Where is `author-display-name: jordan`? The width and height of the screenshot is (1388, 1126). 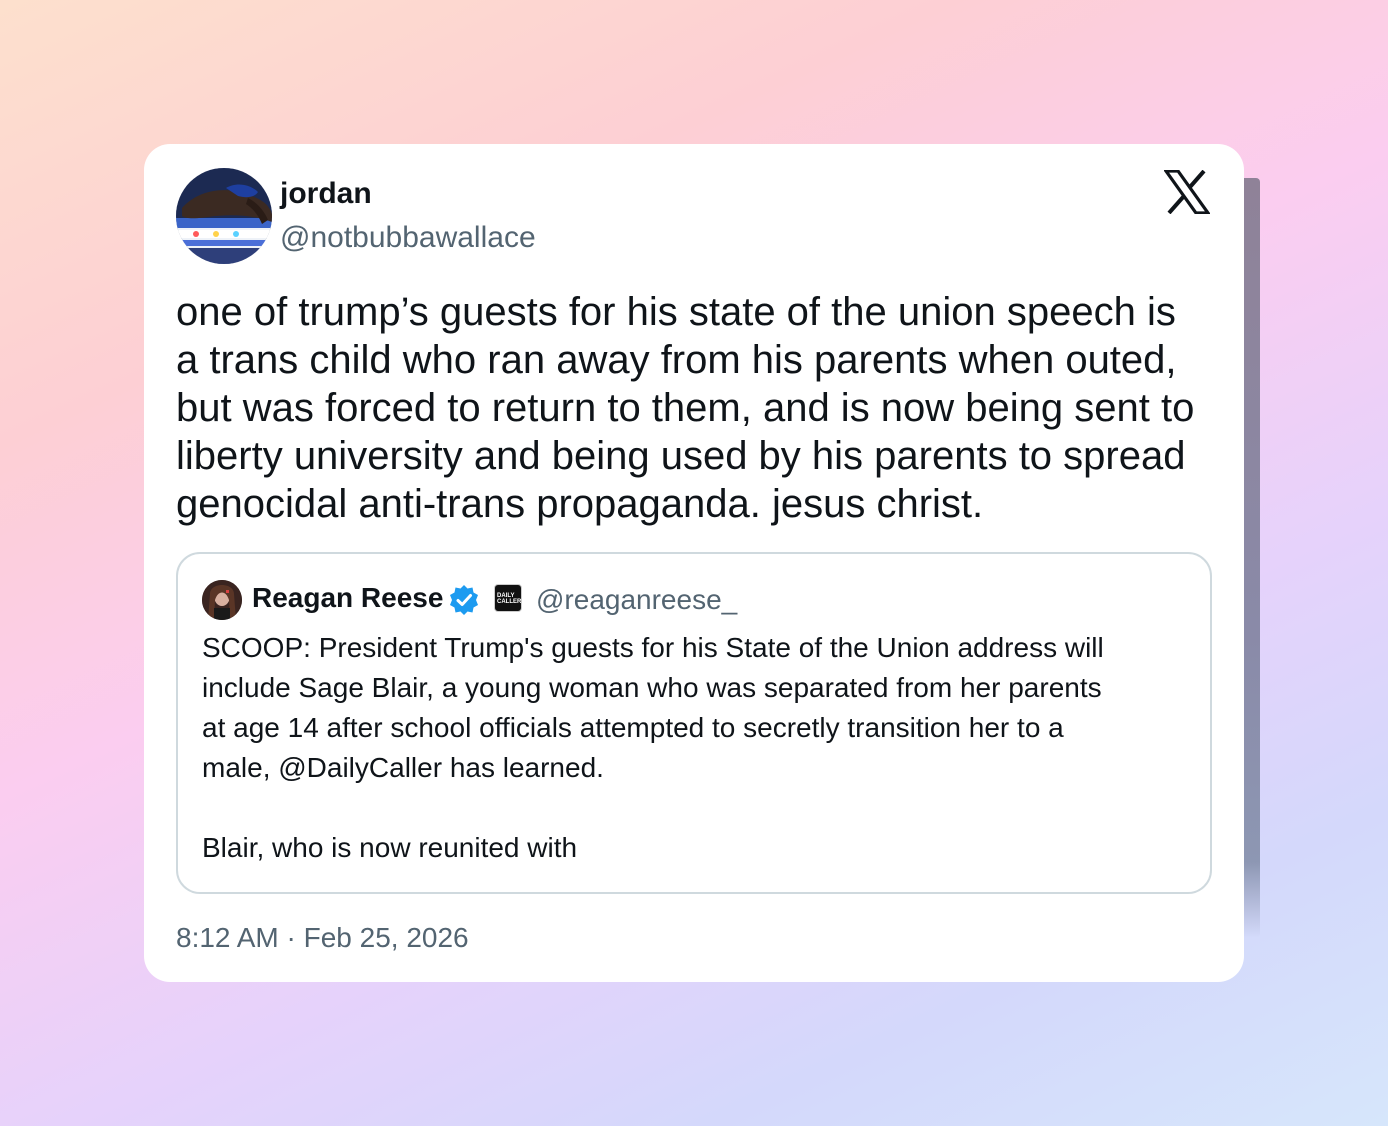 author-display-name: jordan is located at coordinates (326, 194).